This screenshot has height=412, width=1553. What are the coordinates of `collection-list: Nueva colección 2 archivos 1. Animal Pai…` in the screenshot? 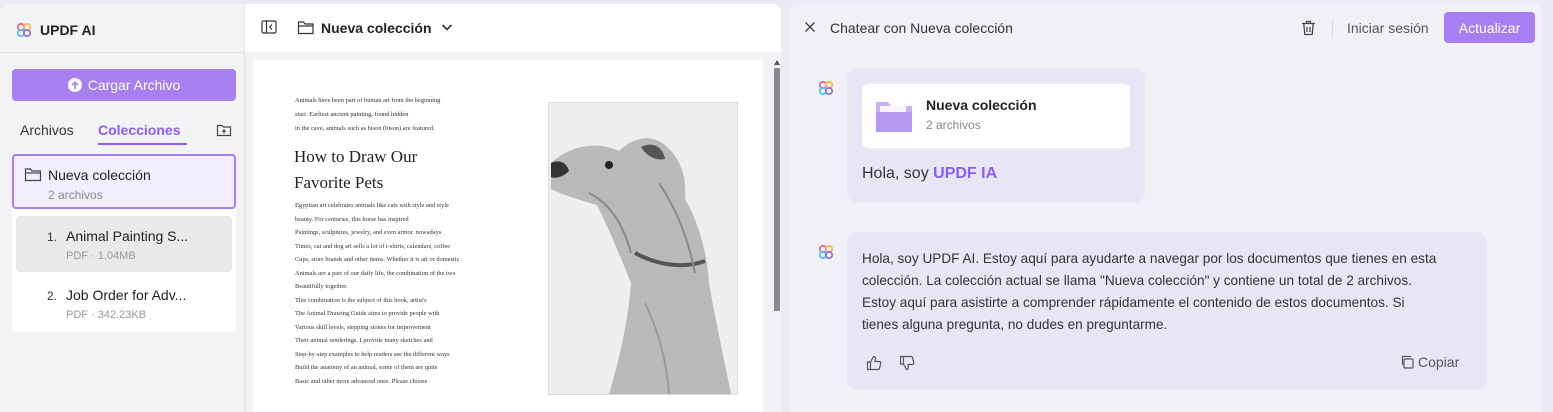 It's located at (124, 243).